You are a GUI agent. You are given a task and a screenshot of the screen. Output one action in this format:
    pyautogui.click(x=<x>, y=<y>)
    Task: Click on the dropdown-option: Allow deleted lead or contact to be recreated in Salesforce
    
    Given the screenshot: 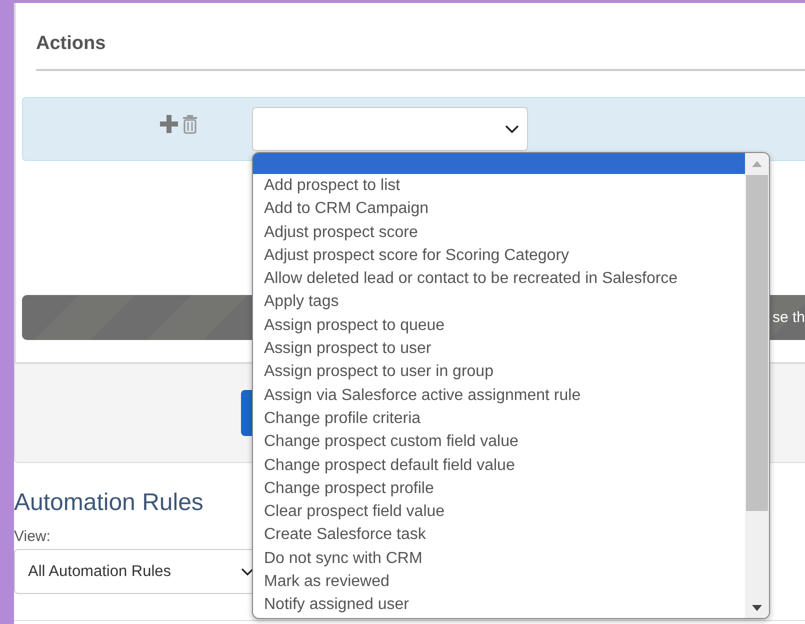 What is the action you would take?
    pyautogui.click(x=499, y=278)
    